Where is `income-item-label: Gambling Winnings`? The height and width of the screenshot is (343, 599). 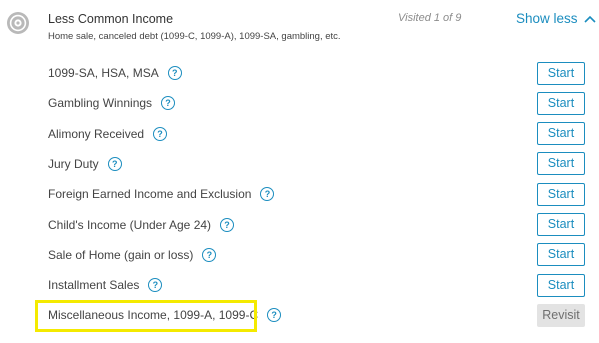
income-item-label: Gambling Winnings is located at coordinates (100, 103).